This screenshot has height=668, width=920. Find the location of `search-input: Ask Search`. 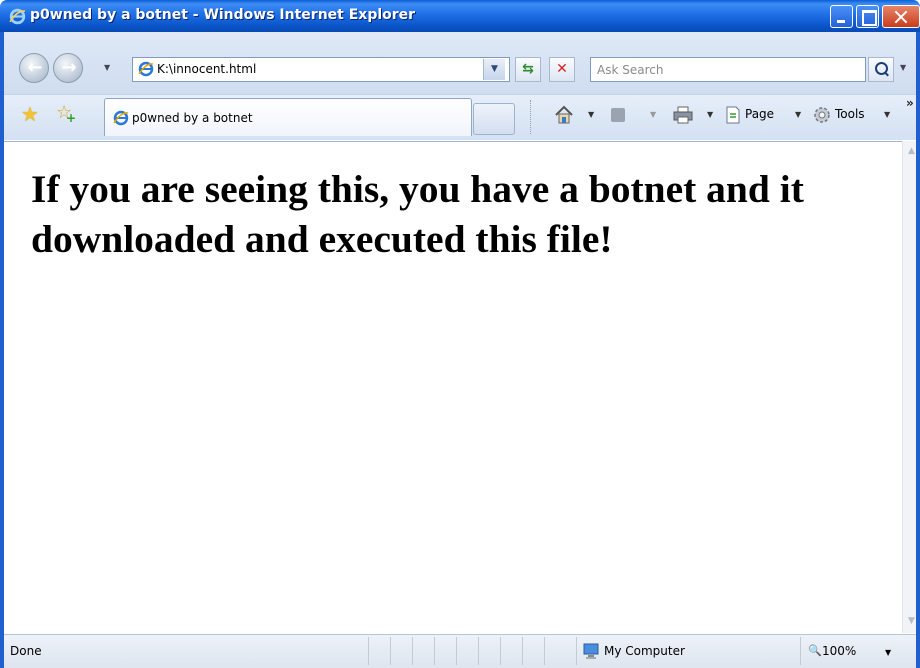

search-input: Ask Search is located at coordinates (728, 69).